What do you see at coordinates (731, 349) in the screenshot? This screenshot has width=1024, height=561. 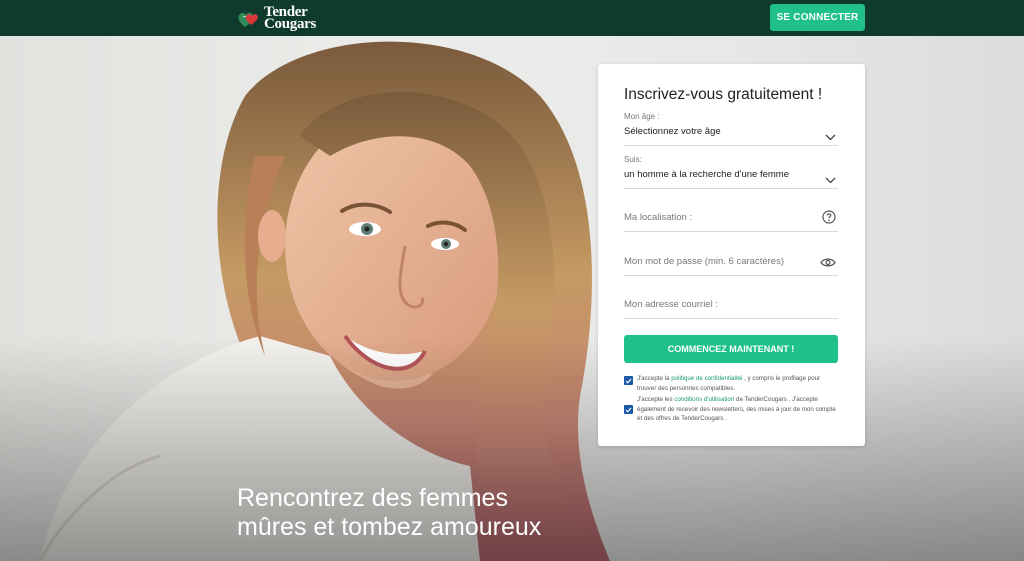 I see `start-now-button: COMMENCEZ MAINTENANT !` at bounding box center [731, 349].